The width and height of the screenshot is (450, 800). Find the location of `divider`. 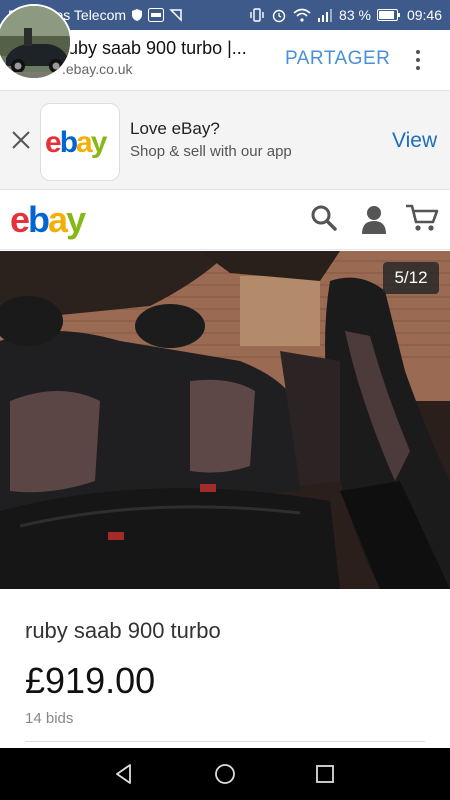

divider is located at coordinates (225, 741).